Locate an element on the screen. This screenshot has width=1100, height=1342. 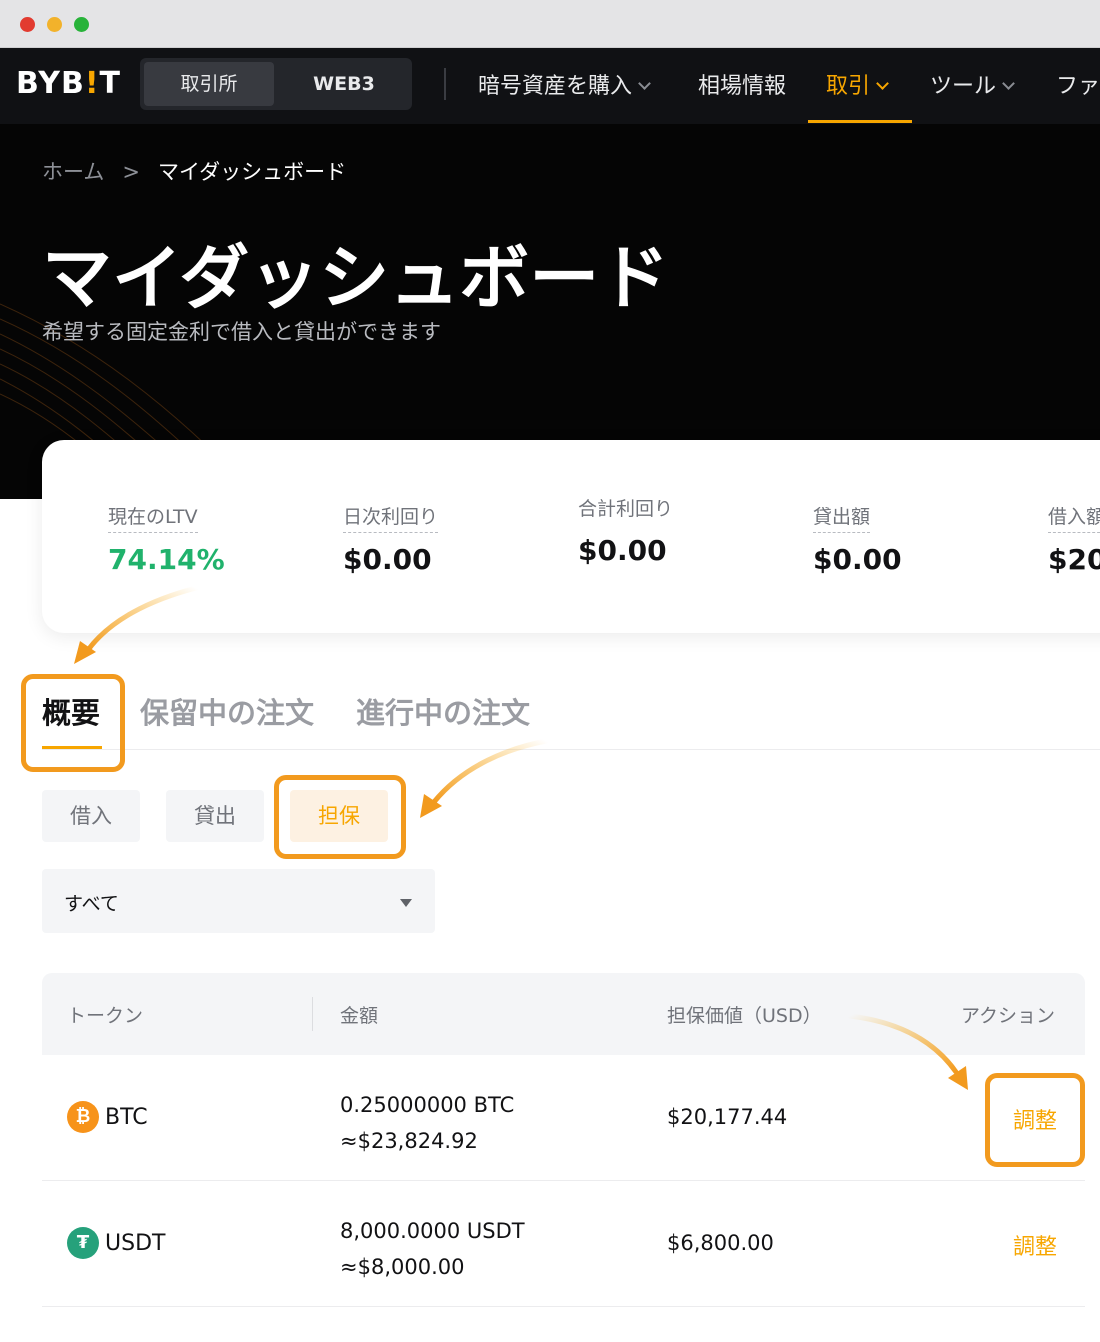
nav-item-label: ファ is located at coordinates (1078, 86).